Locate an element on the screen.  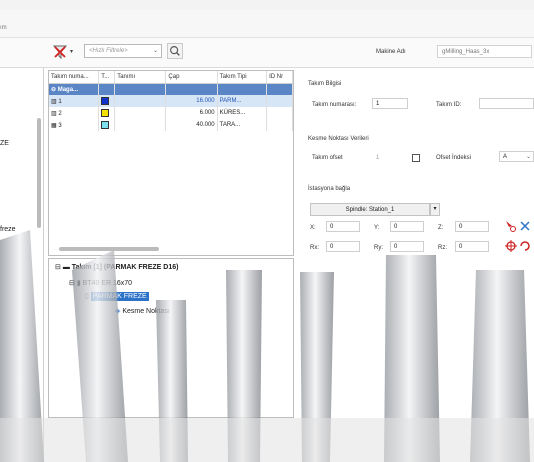
search-icon is located at coordinates (175, 51).